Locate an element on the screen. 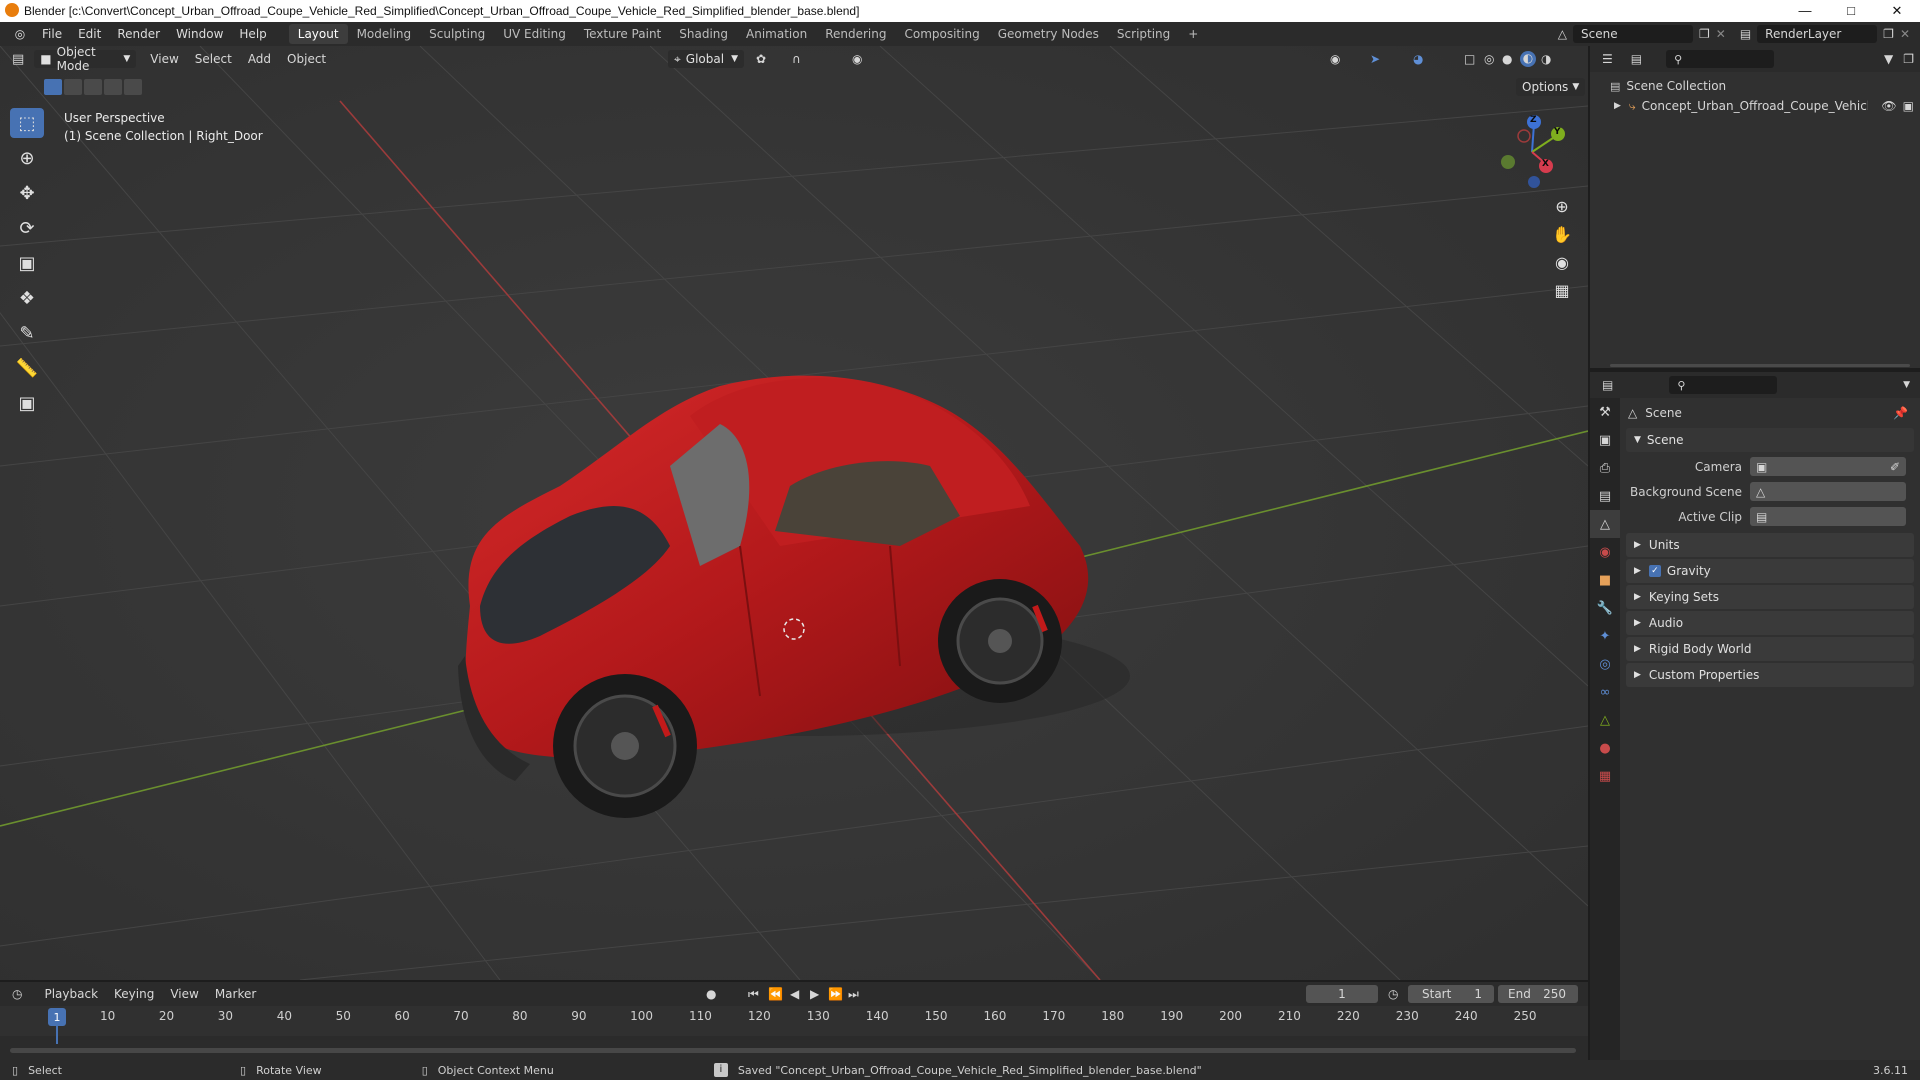 This screenshot has height=1080, width=1920. next-keyframe-icon: ⏩ is located at coordinates (835, 994).